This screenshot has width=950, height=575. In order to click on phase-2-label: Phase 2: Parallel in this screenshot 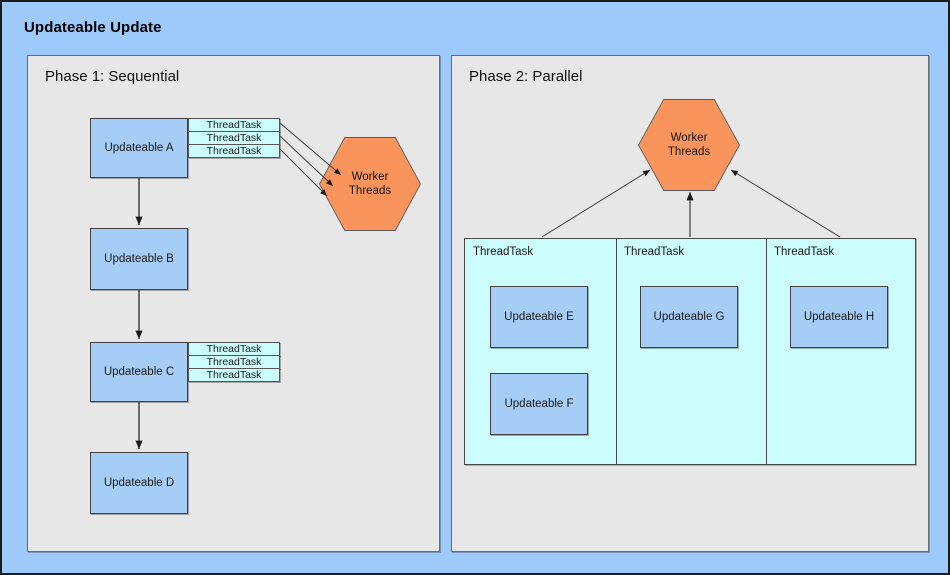, I will do `click(526, 76)`.